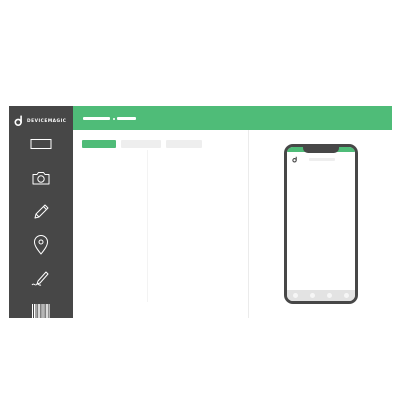 This screenshot has width=400, height=400. I want to click on tool-photo, so click(41, 178).